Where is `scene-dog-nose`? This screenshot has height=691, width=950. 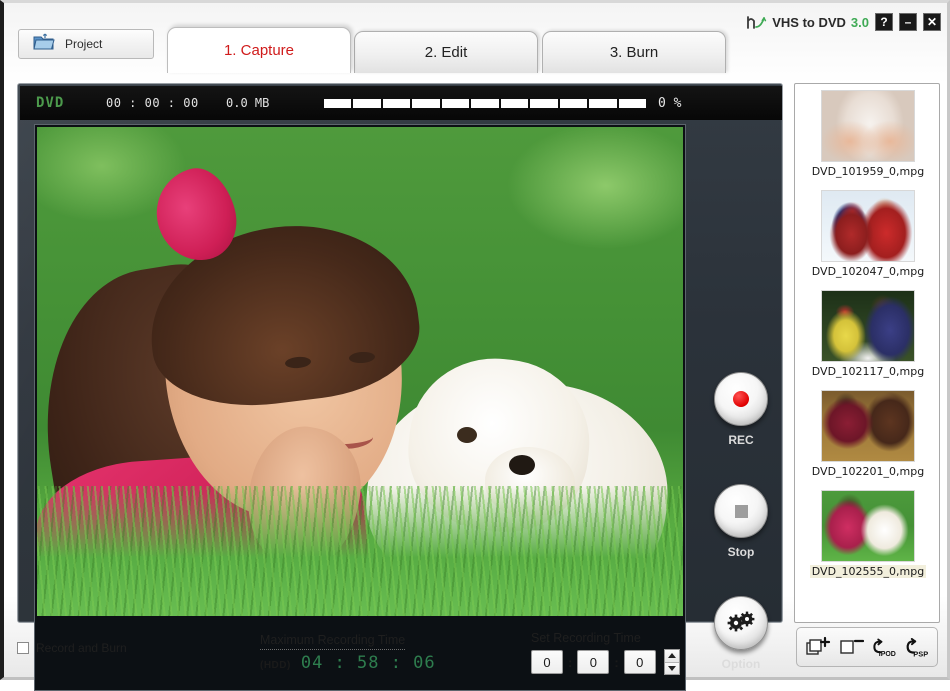 scene-dog-nose is located at coordinates (522, 465).